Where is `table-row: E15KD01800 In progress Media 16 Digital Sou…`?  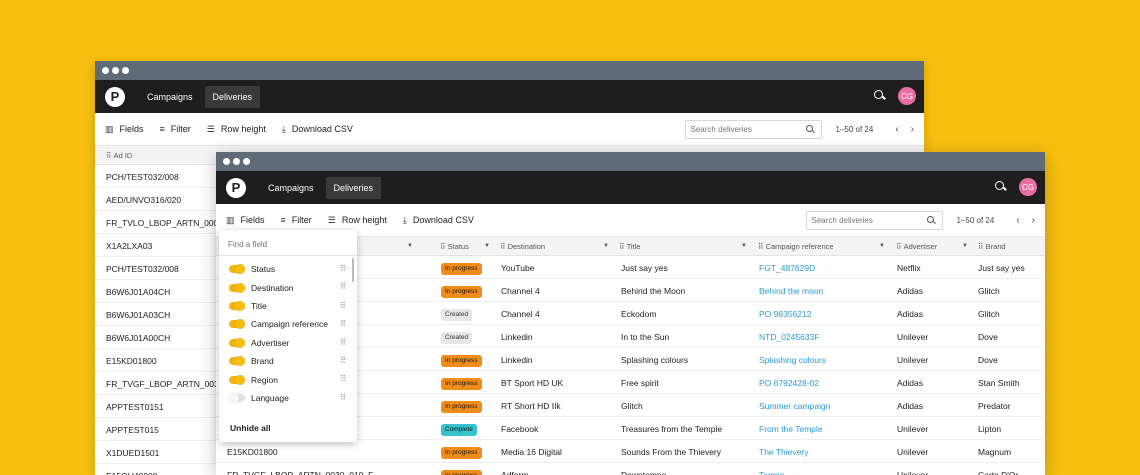
table-row: E15KD01800 In progress Media 16 Digital Sou… is located at coordinates (630, 451).